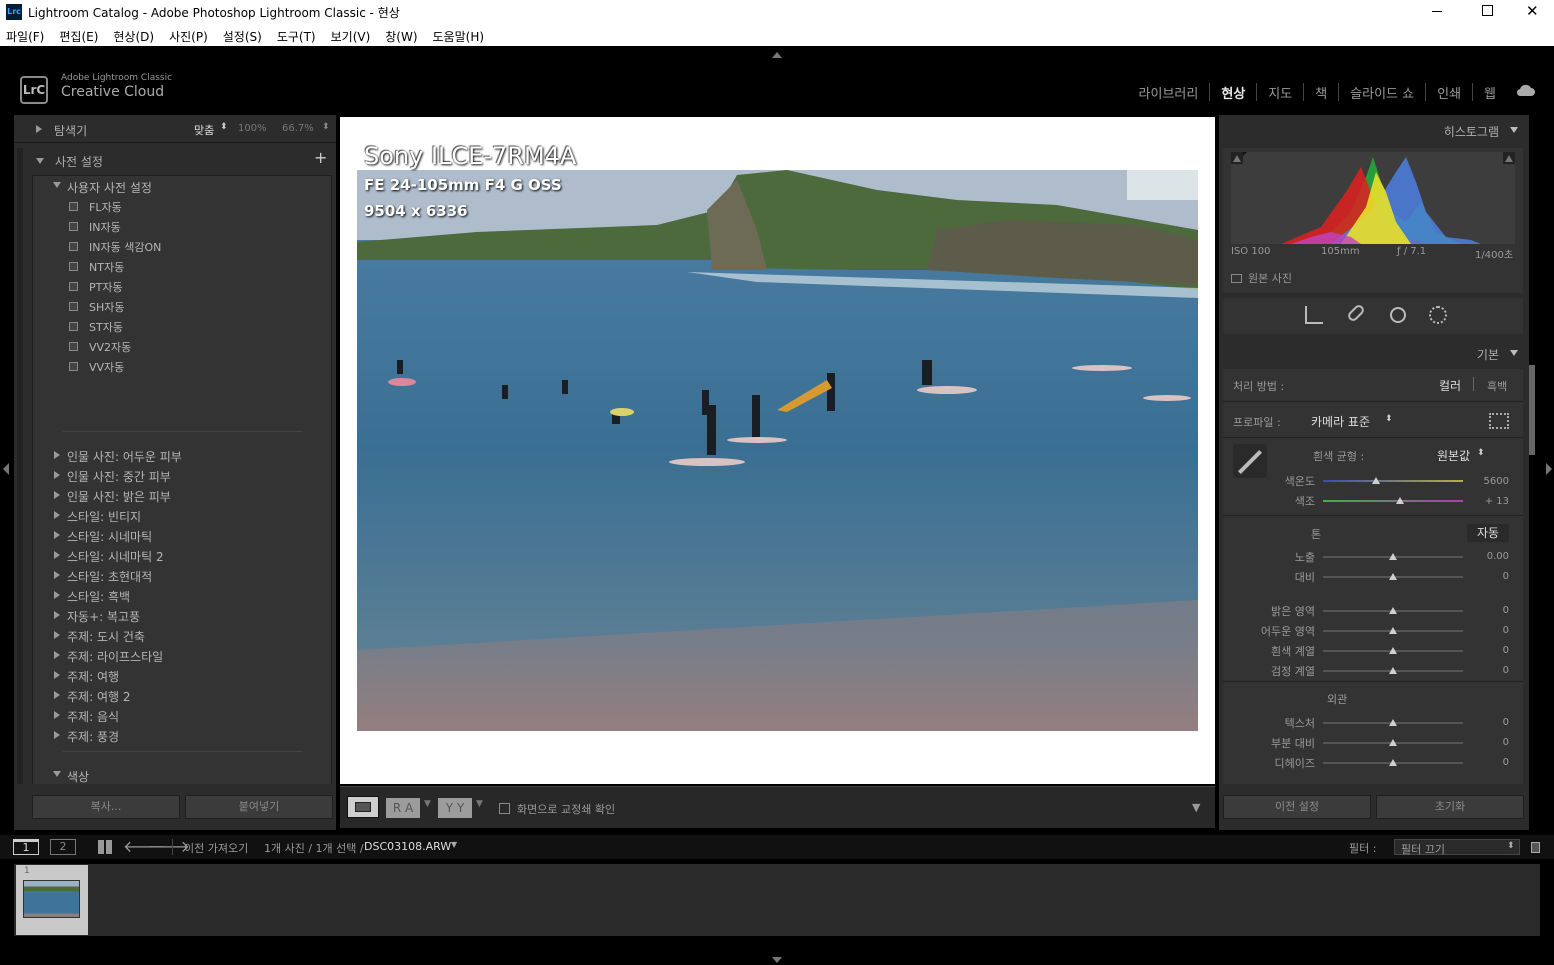 The image size is (1554, 965). I want to click on module-7: 웹, so click(1490, 92).